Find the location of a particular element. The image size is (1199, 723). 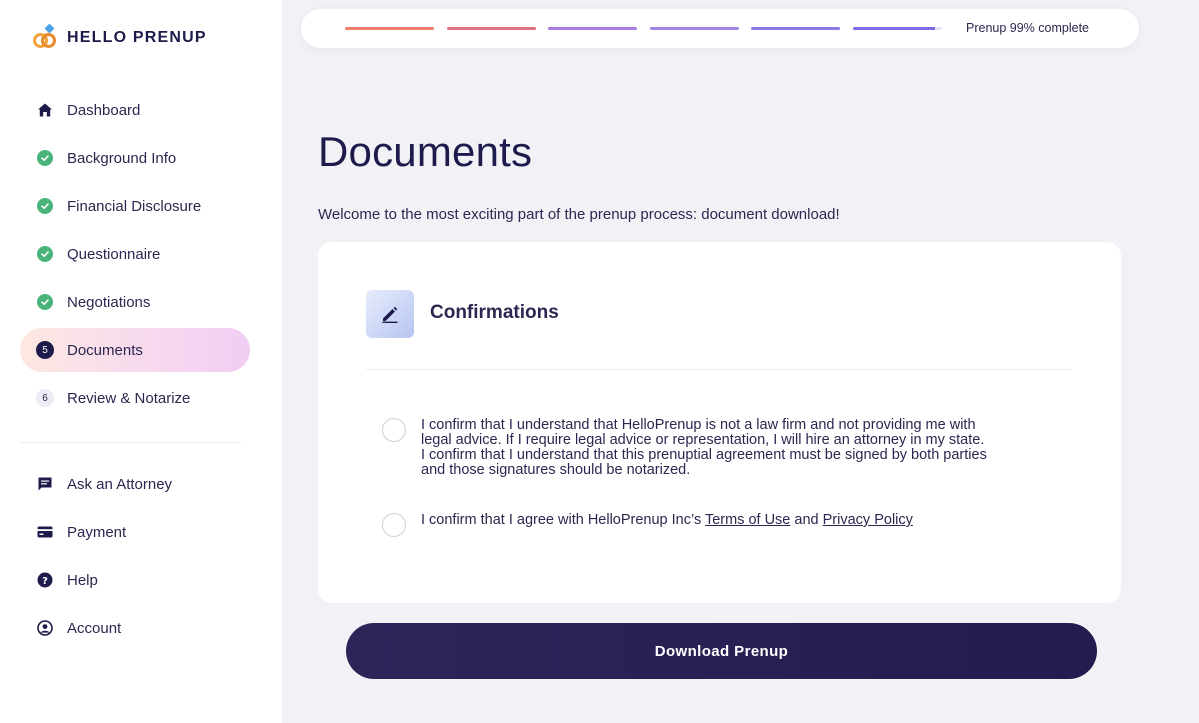

sidebar-item-financial-disclosure: Financial Disclosure is located at coordinates (135, 206).